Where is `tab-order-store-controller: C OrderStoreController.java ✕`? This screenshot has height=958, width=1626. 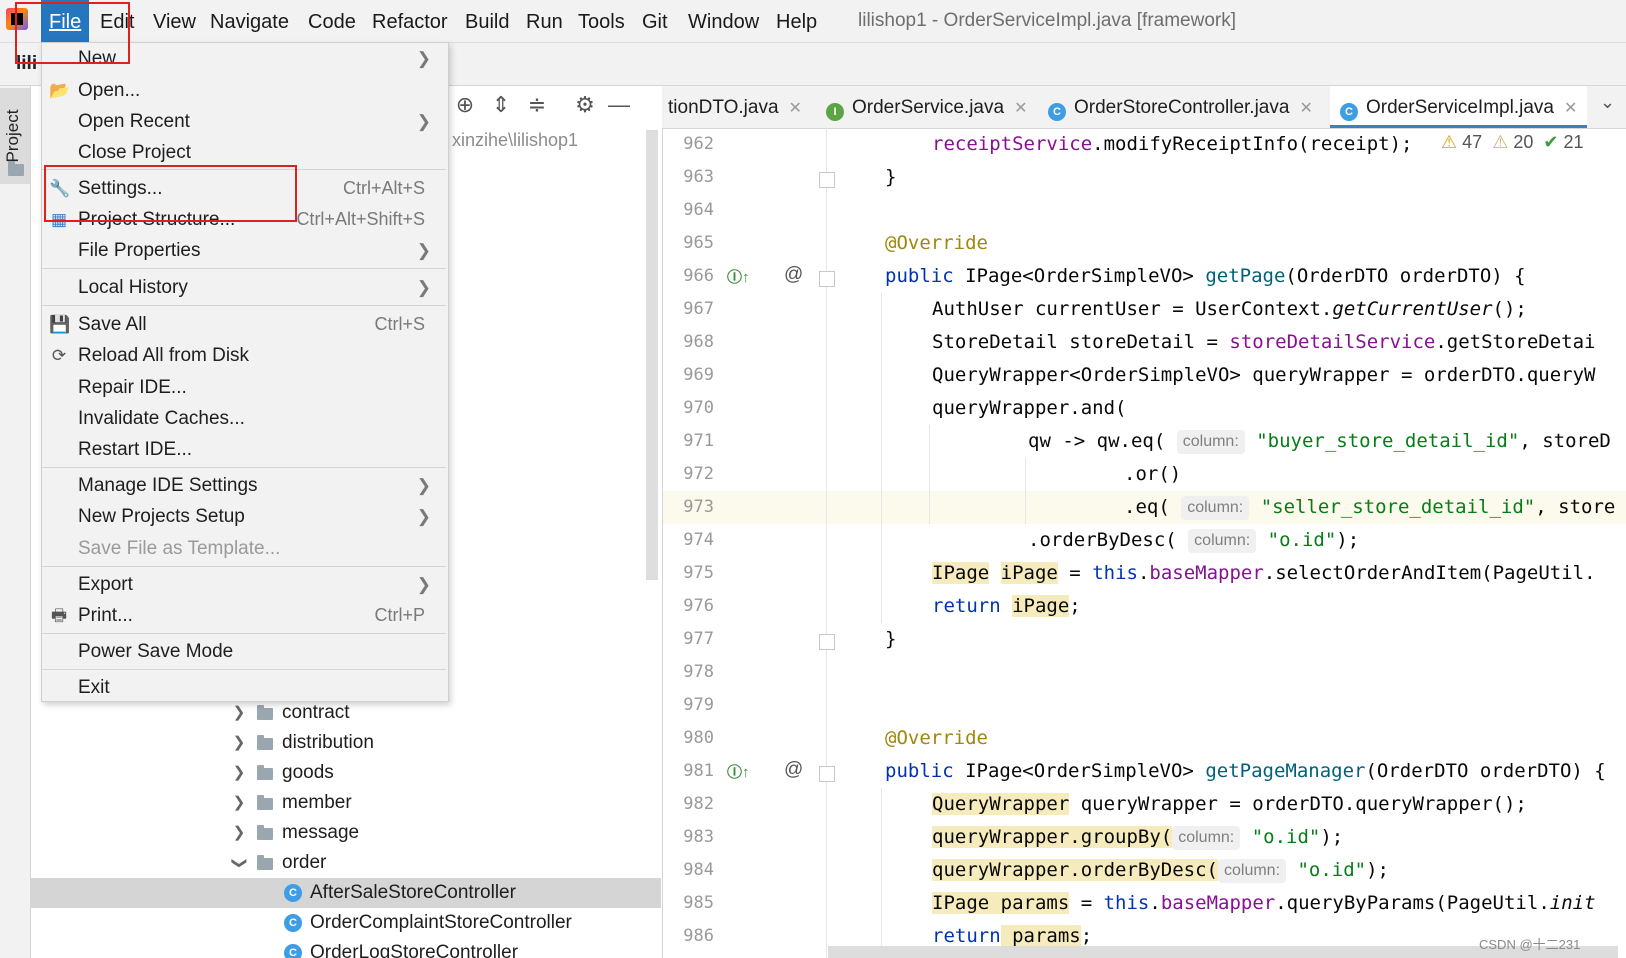
tab-order-store-controller: C OrderStoreController.java ✕ is located at coordinates (1180, 107).